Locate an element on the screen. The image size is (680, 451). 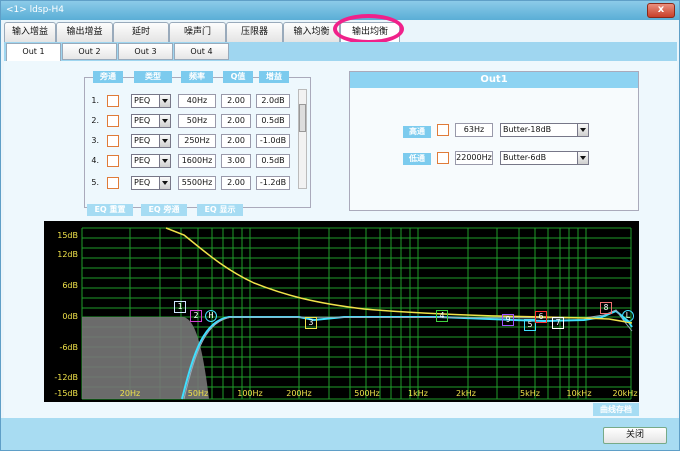
highpass-type-select: Butter-18dB is located at coordinates (544, 130).